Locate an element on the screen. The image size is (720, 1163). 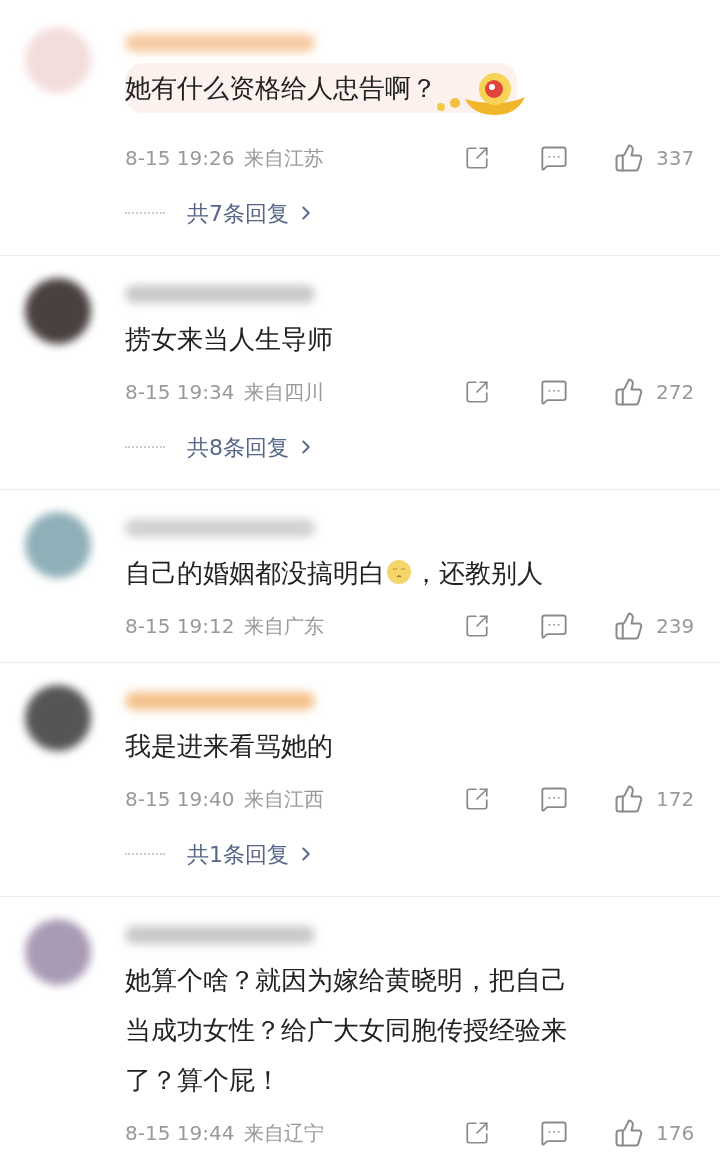
comment-time: 8-15 19:34 is located at coordinates (180, 392).